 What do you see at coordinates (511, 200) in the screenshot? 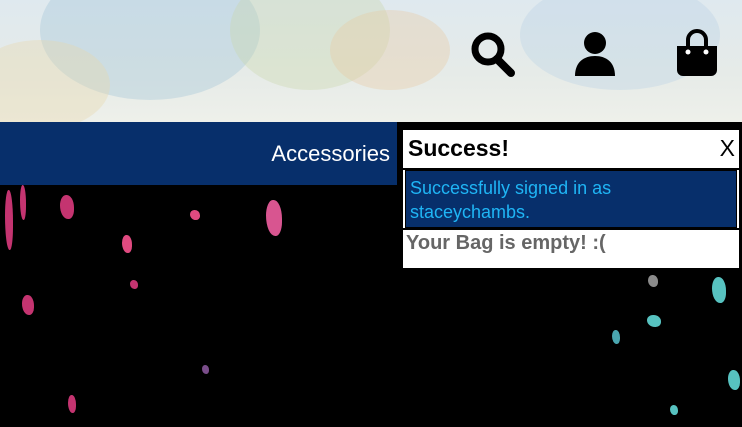
I see `toast-message-text: Successfully signed in as staceychambs.` at bounding box center [511, 200].